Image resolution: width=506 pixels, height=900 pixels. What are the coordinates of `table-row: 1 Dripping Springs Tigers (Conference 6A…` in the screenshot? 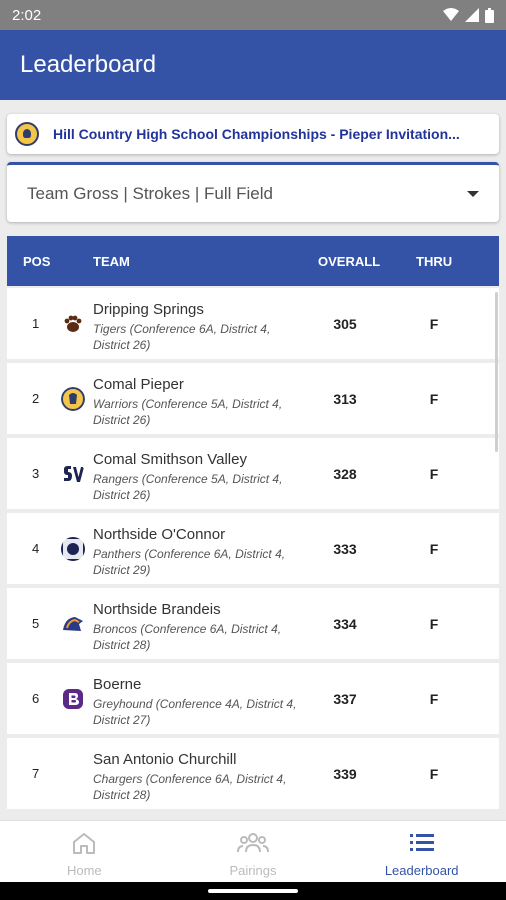 It's located at (253, 323).